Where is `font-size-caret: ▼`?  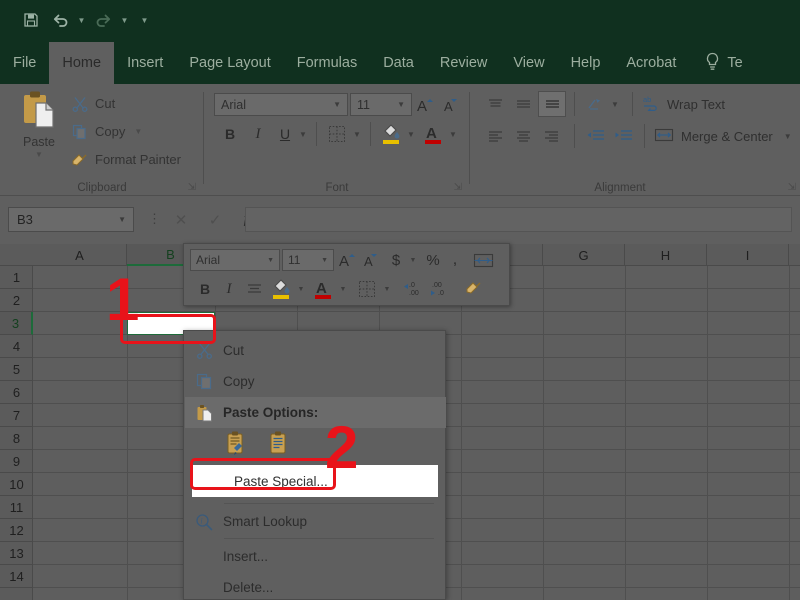 font-size-caret: ▼ is located at coordinates (404, 104).